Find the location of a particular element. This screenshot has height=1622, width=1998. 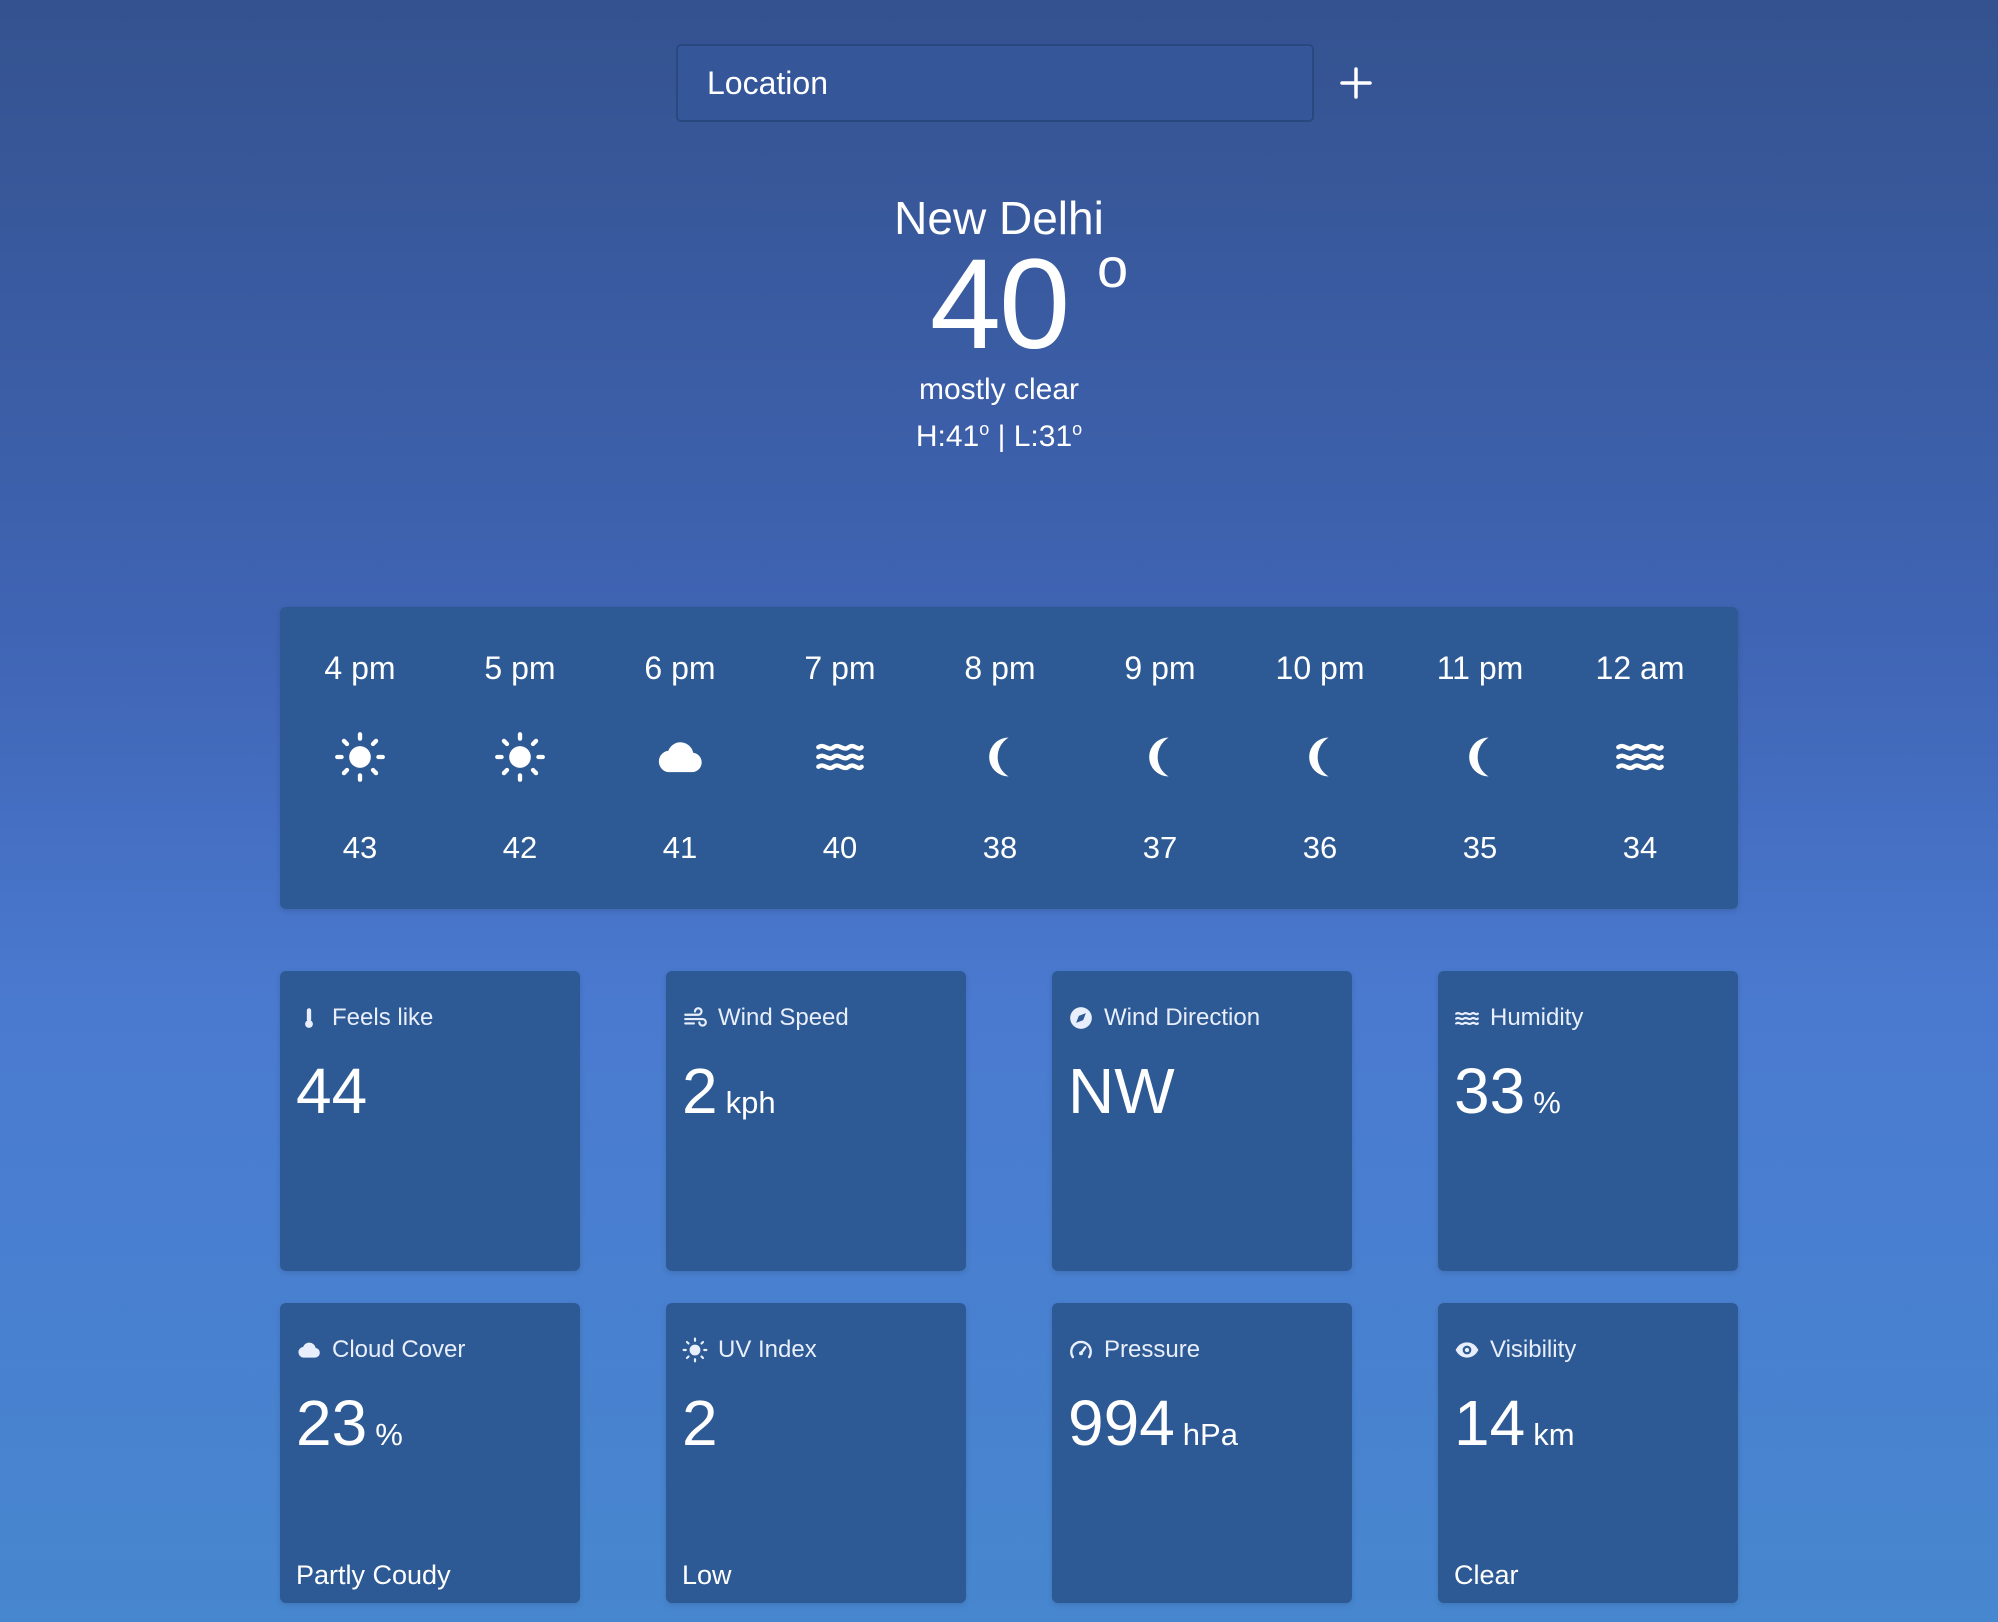

wind-direction-value: NW is located at coordinates (1121, 1091).